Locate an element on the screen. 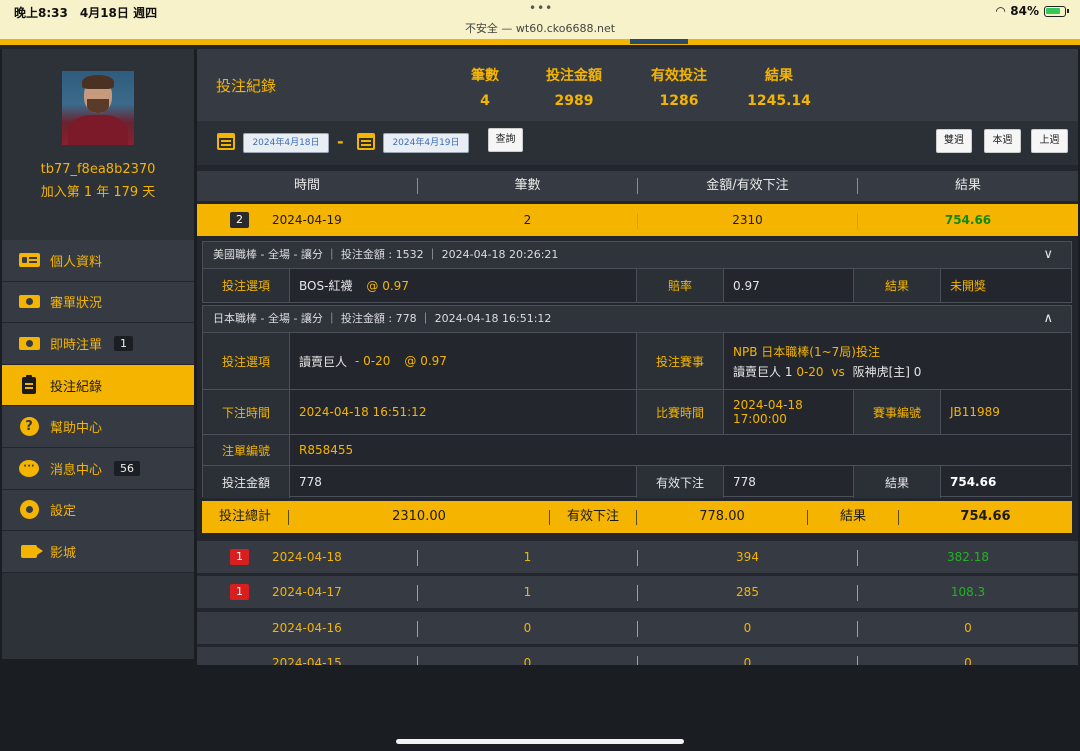 The width and height of the screenshot is (1080, 751). table-row: 2024-04-15 0 0 0 is located at coordinates (637, 656).